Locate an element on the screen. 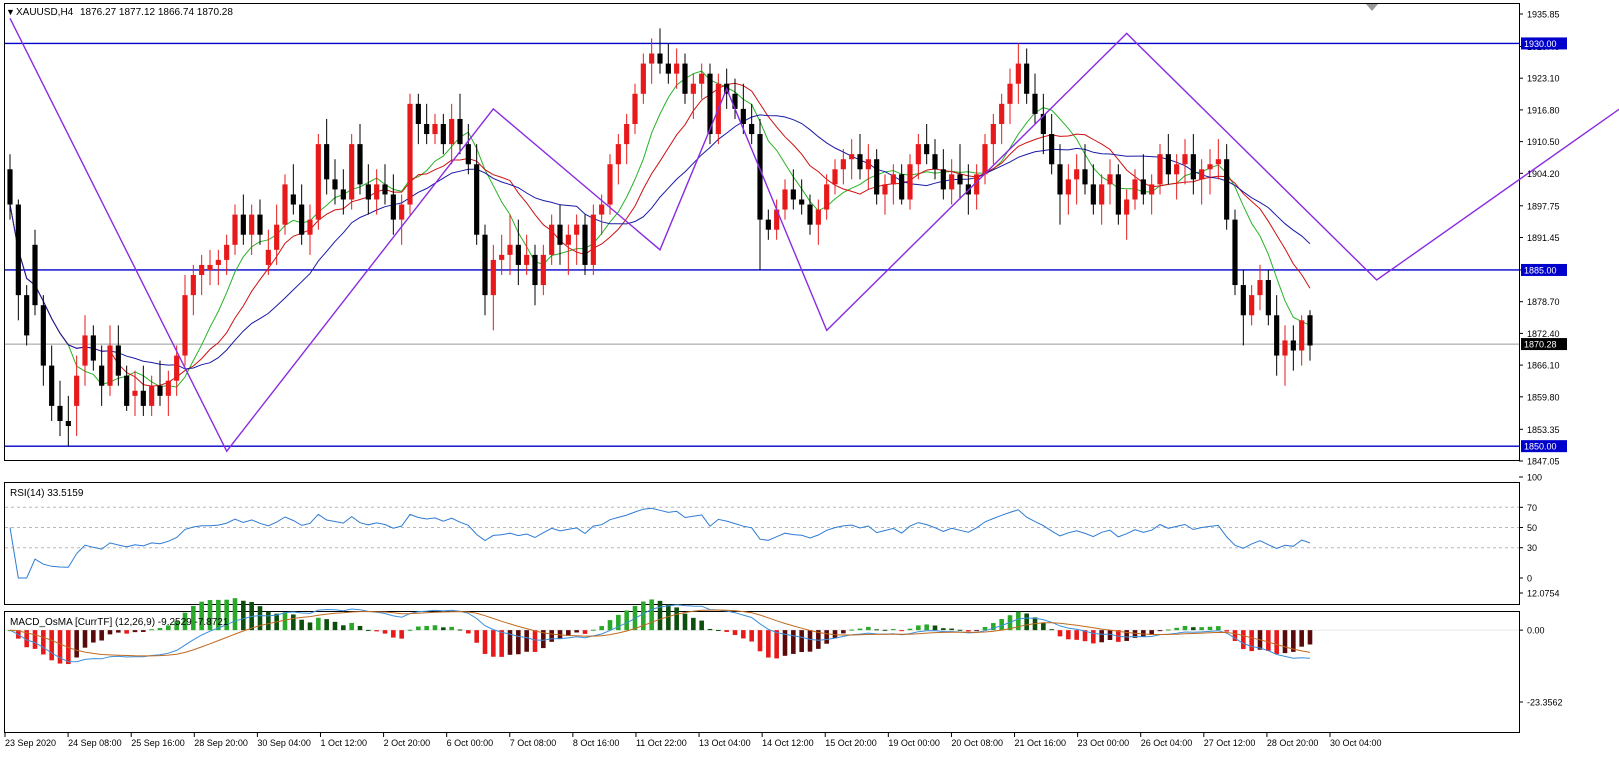  x-tick-label: 11 Oct 22:00 is located at coordinates (661, 743).